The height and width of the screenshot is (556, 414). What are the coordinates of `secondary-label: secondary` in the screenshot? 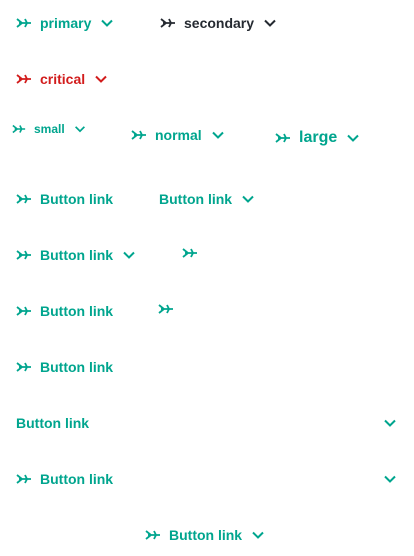 It's located at (219, 23).